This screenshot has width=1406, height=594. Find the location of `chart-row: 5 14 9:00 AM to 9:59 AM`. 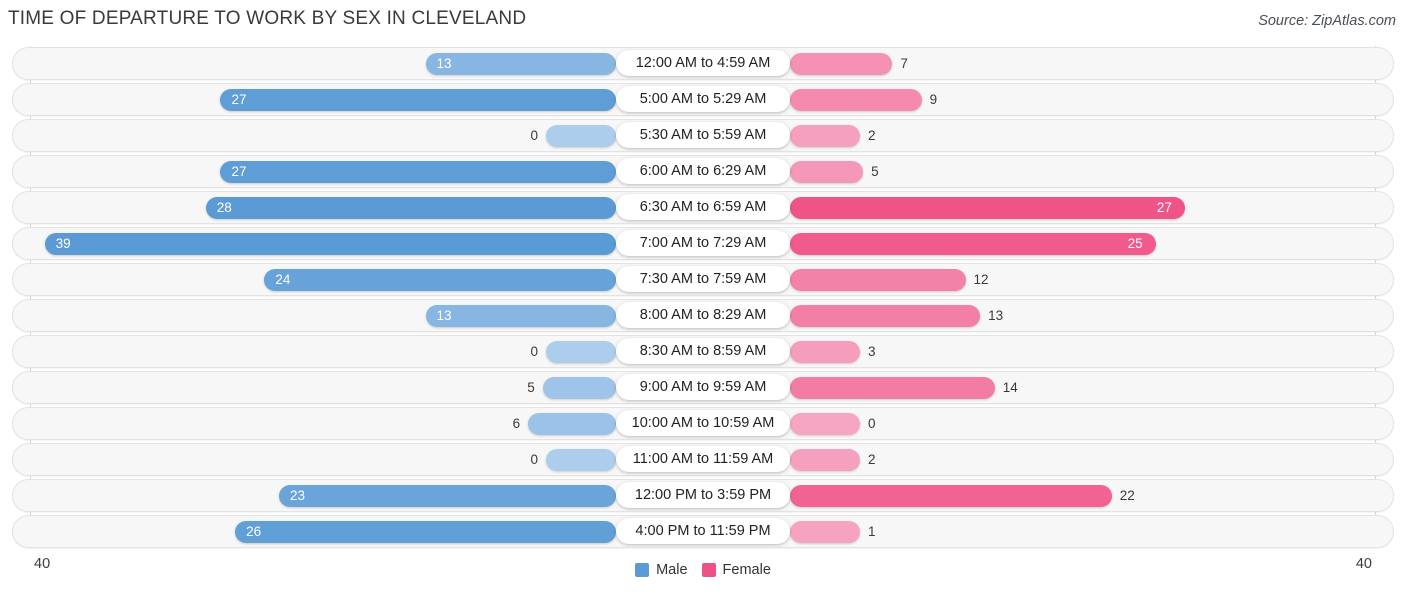

chart-row: 5 14 9:00 AM to 9:59 AM is located at coordinates (703, 388).